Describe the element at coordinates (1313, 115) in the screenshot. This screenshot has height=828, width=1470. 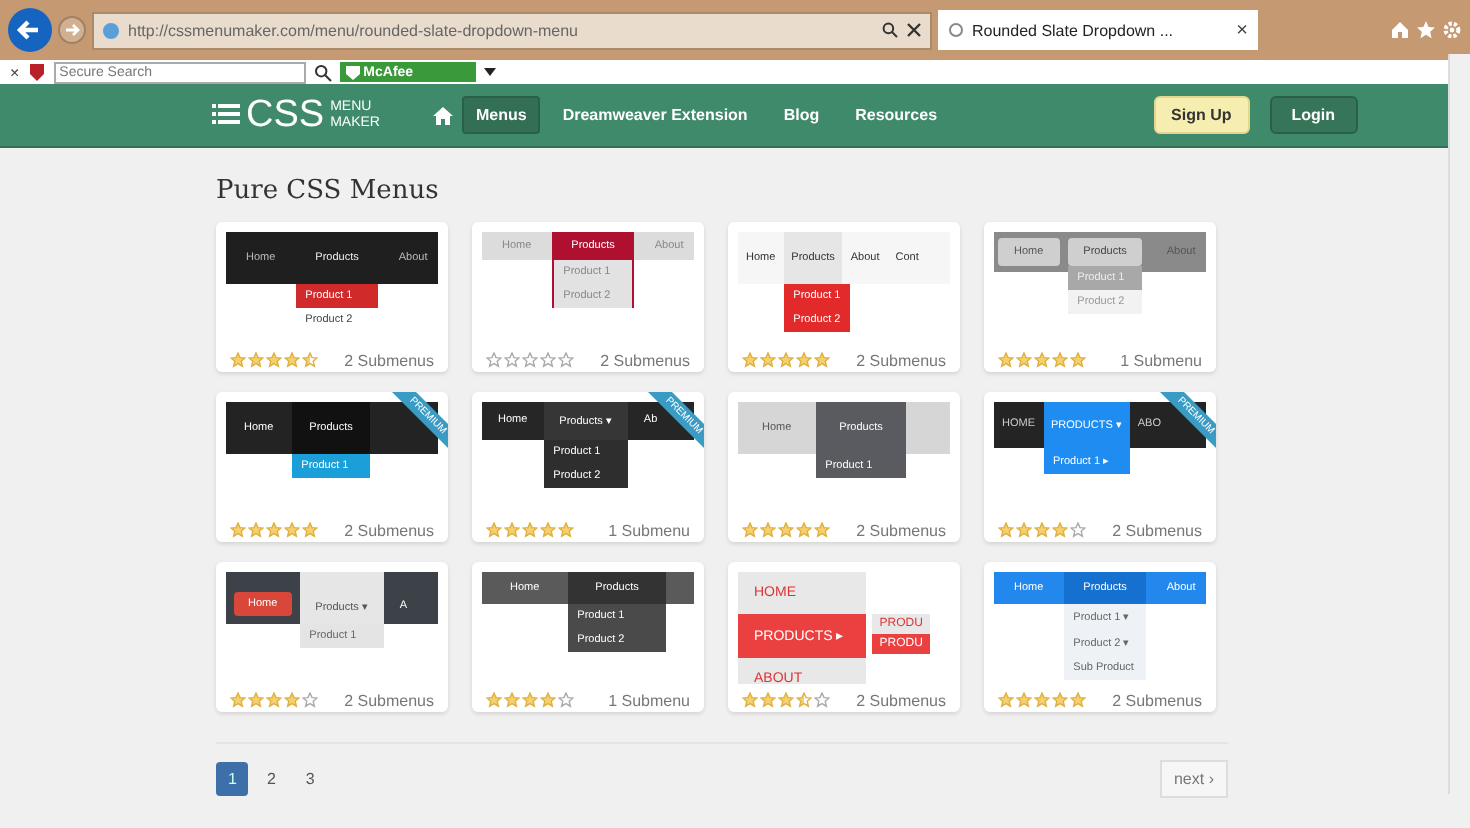
I see `login-button: Login` at that location.